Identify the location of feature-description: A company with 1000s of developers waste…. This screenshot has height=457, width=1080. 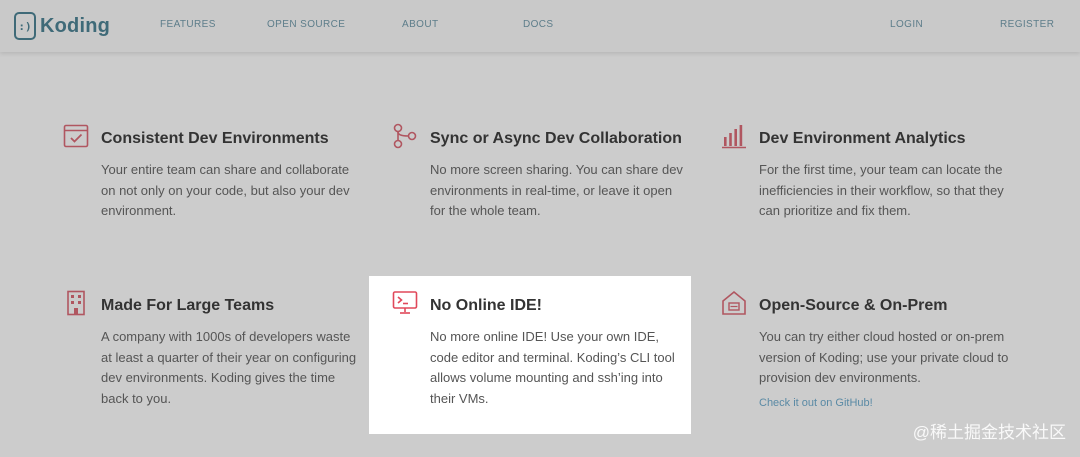
(229, 367).